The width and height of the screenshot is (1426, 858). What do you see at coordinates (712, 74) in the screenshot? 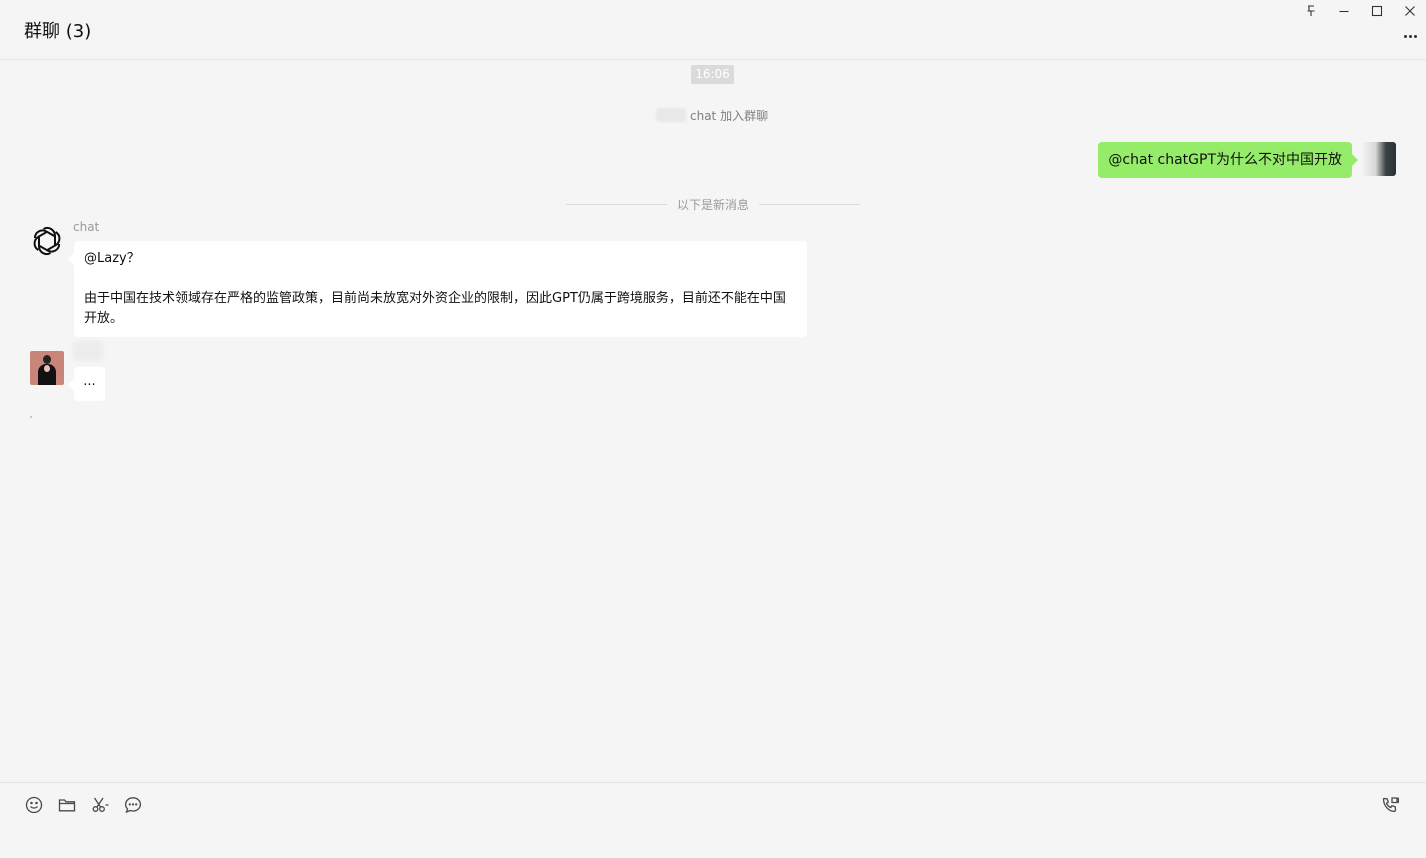
I see `message-timestamp: 16:06` at bounding box center [712, 74].